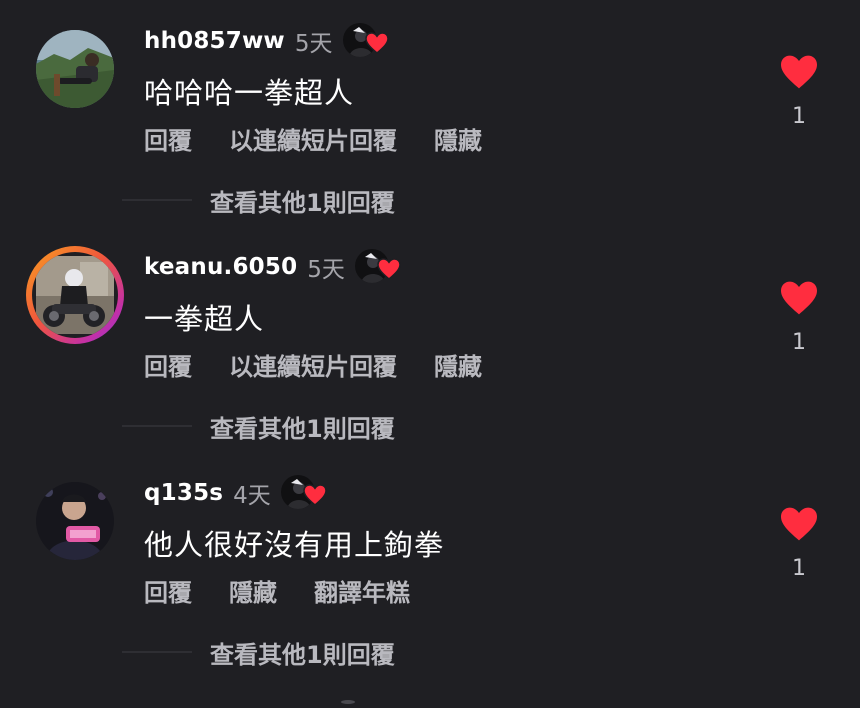 This screenshot has width=860, height=708. Describe the element at coordinates (252, 496) in the screenshot. I see `timestamp: 4天` at that location.